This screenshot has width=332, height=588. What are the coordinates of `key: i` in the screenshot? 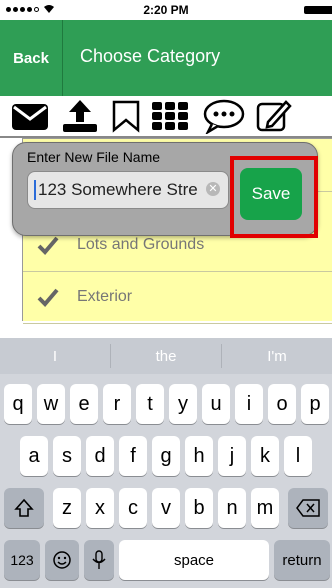 It's located at (249, 404).